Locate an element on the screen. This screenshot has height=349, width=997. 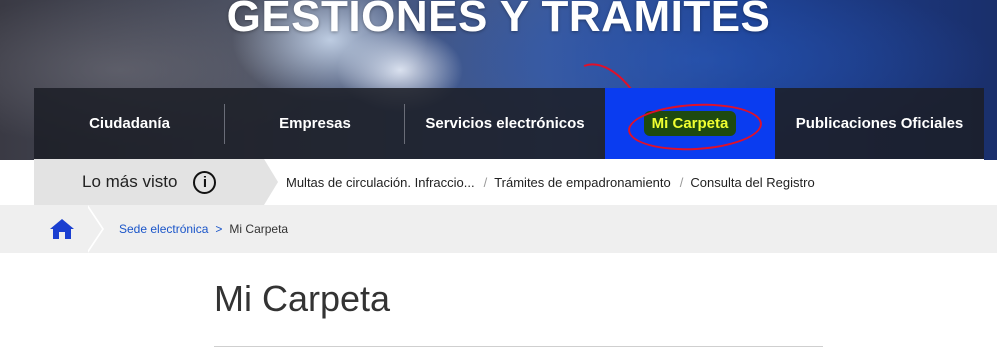
most-seen-link-empadronamiento: Trámites de empadronamiento is located at coordinates (582, 182).